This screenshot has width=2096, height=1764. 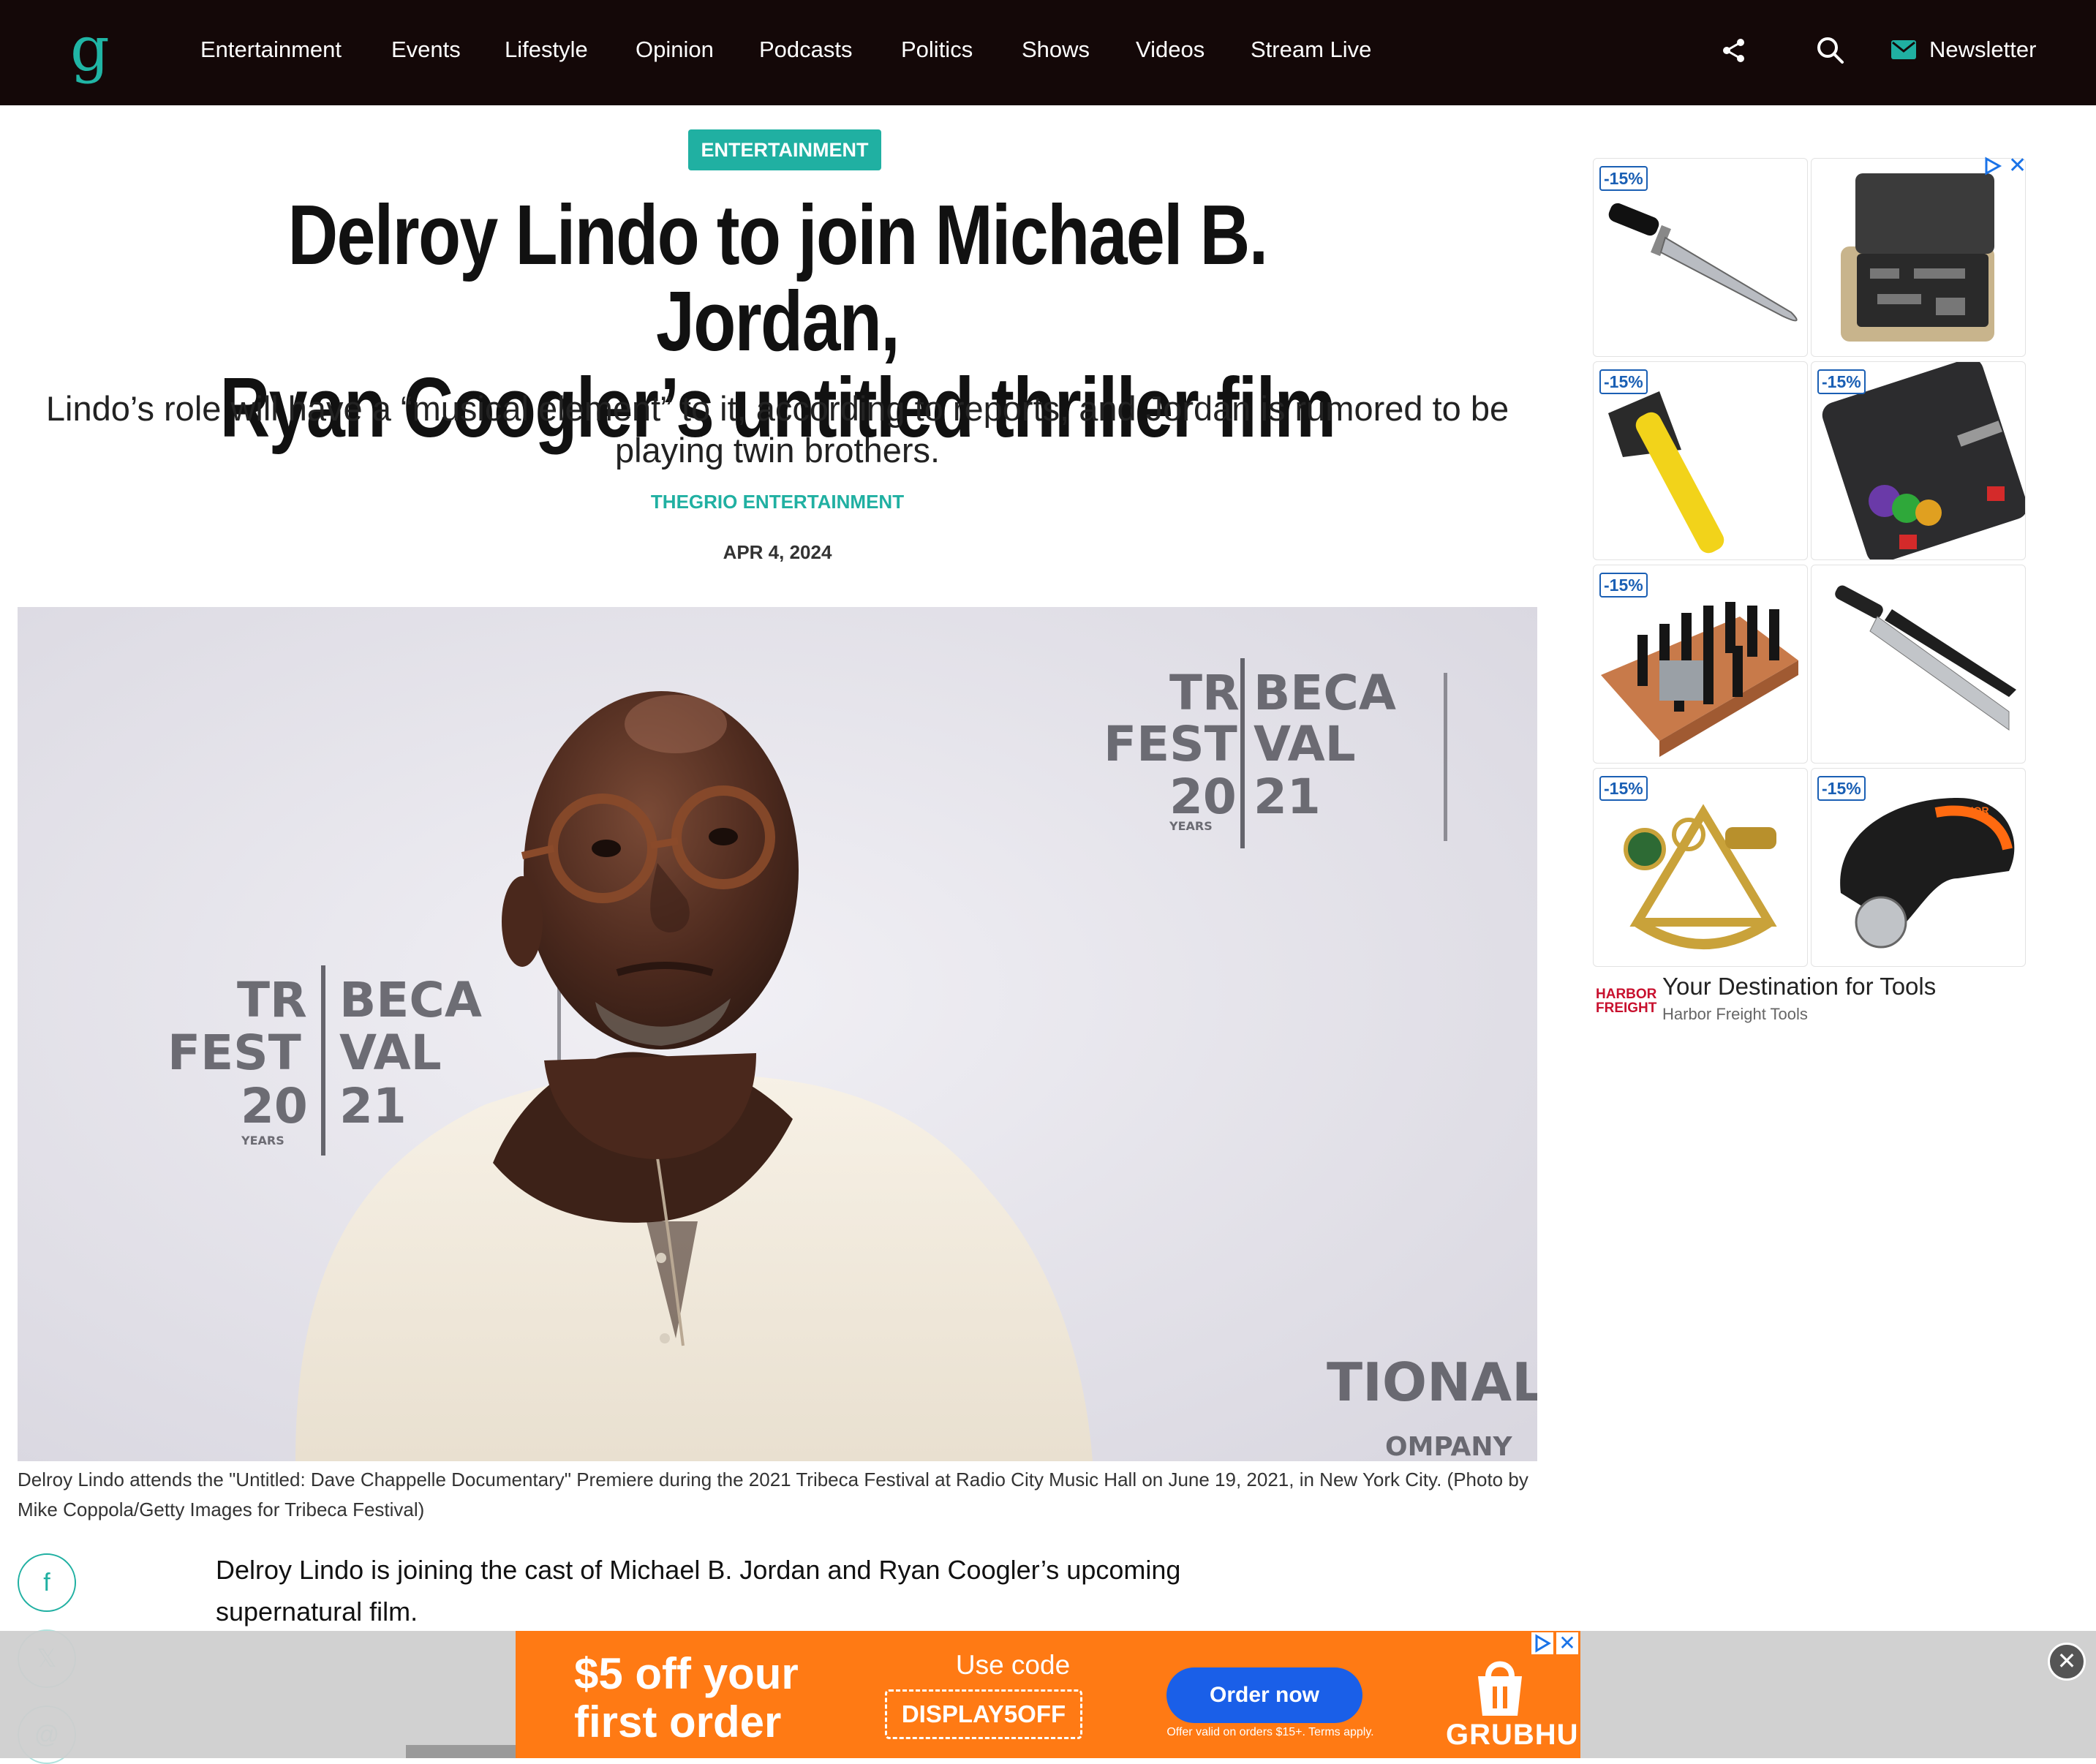 What do you see at coordinates (1170, 50) in the screenshot?
I see `nav-item-videos: Videos` at bounding box center [1170, 50].